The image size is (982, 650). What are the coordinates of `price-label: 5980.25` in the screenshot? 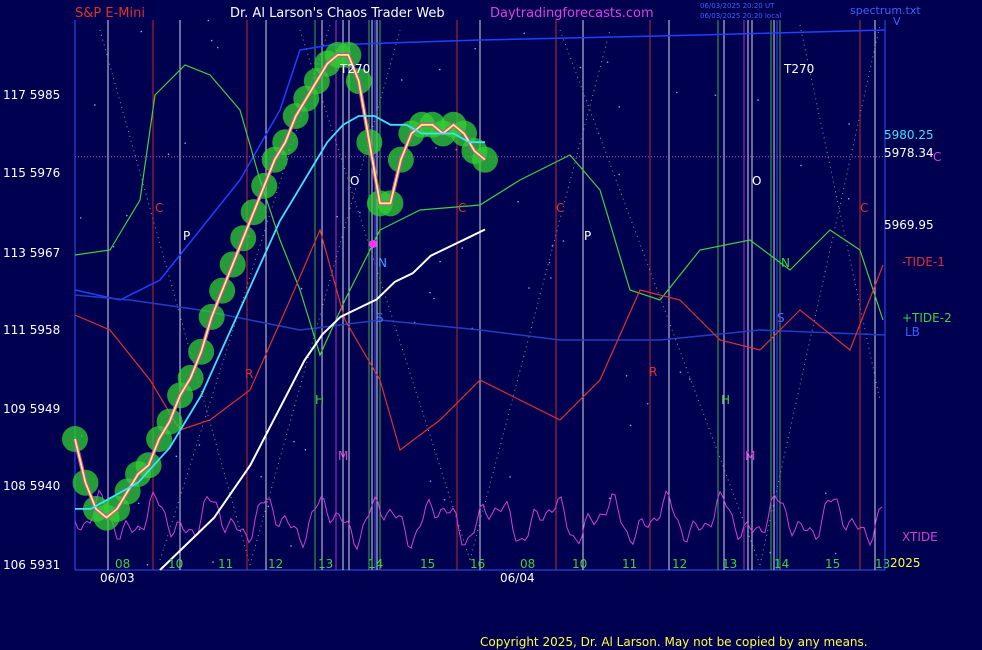 It's located at (909, 135).